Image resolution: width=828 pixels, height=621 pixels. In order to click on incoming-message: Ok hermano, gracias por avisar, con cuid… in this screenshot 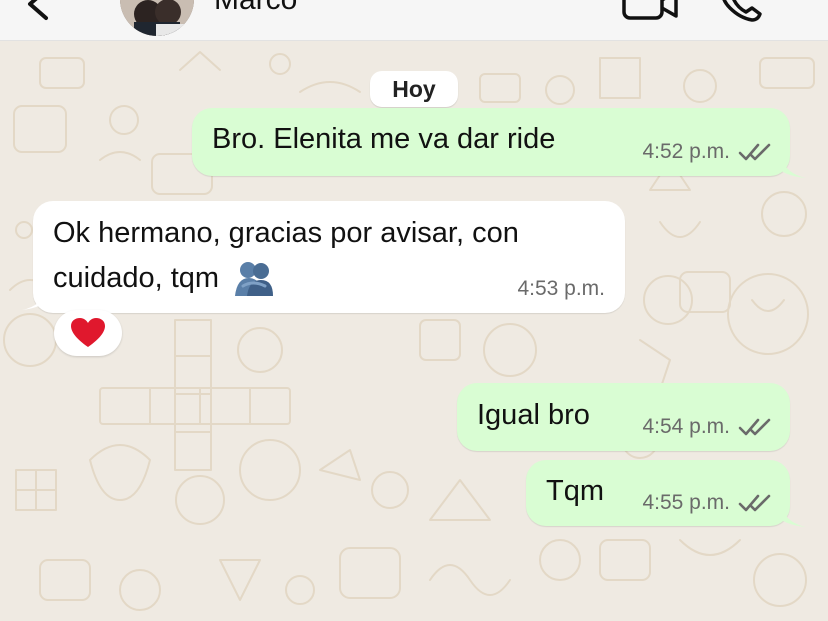, I will do `click(329, 257)`.